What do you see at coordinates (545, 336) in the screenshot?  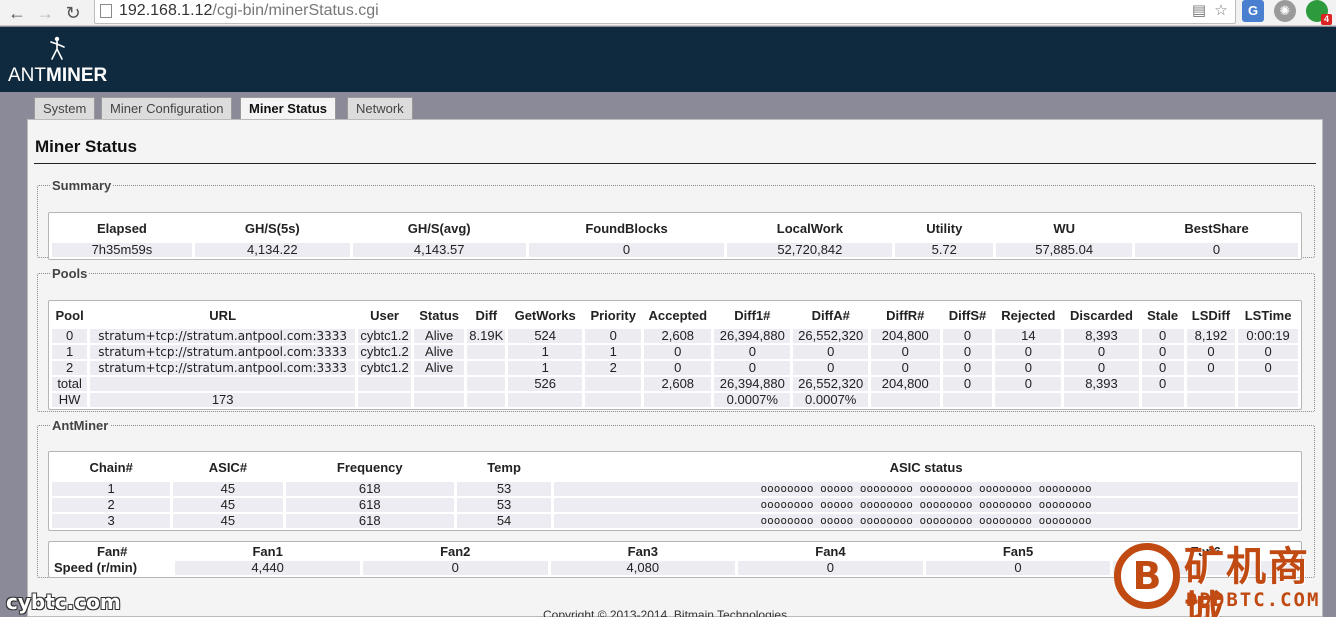 I see `pool-cell: 524` at bounding box center [545, 336].